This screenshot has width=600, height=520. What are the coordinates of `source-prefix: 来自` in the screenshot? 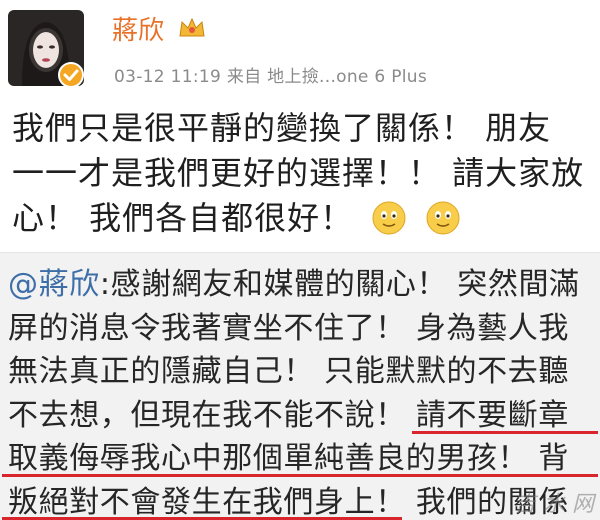 It's located at (244, 77).